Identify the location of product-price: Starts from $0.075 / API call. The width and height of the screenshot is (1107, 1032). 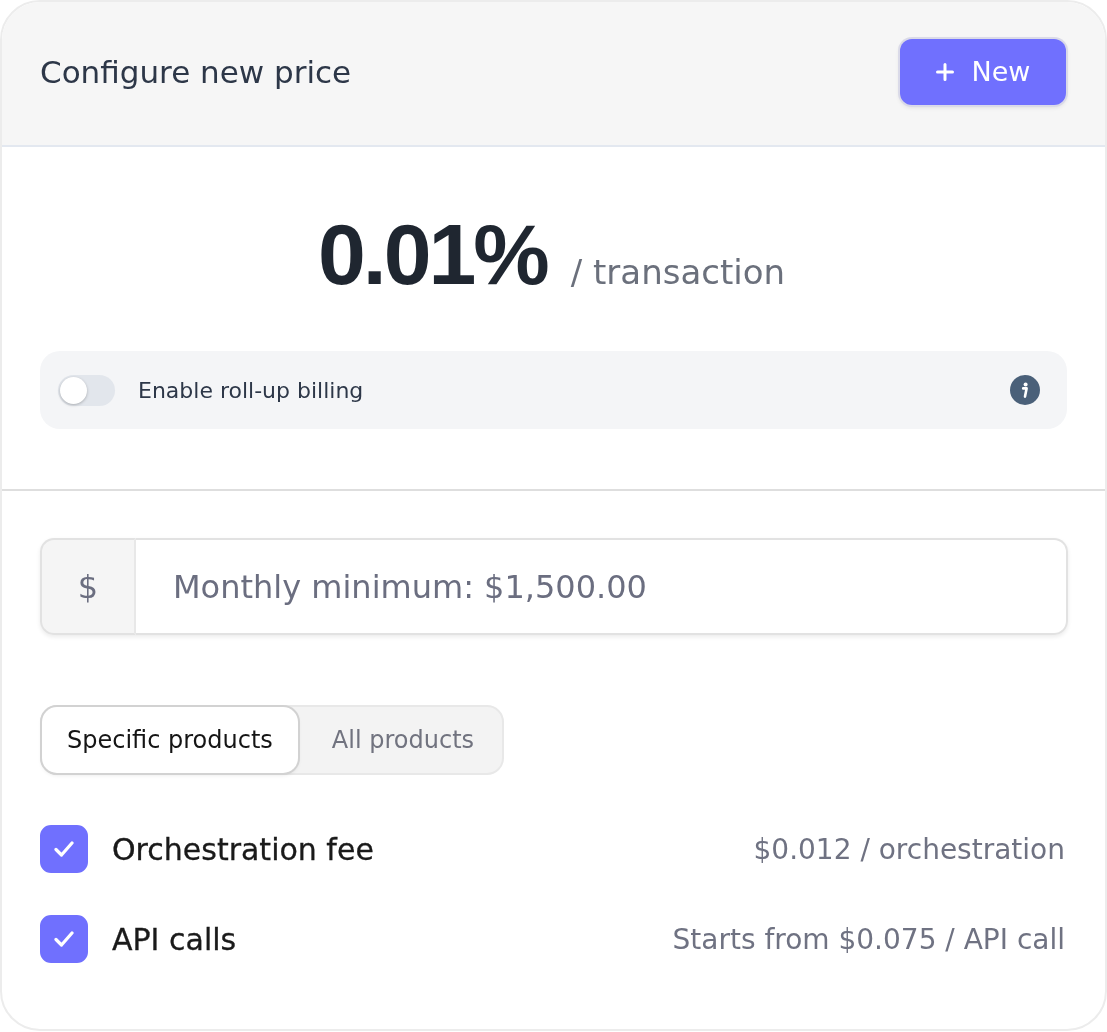
(869, 939).